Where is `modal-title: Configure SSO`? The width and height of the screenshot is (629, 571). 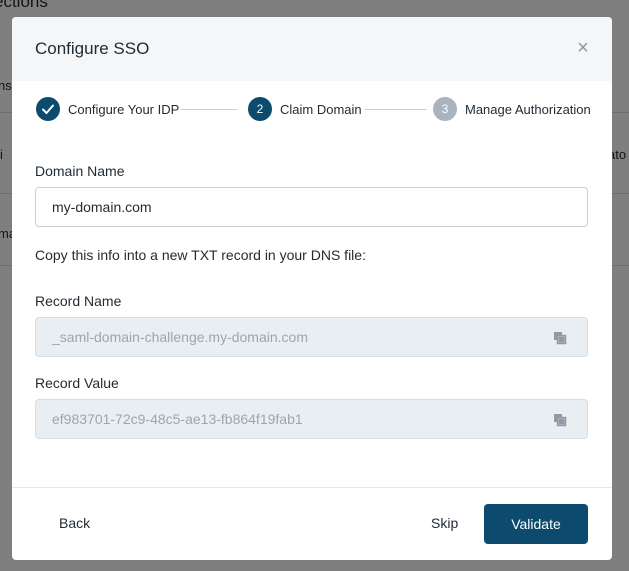
modal-title: Configure SSO is located at coordinates (92, 48).